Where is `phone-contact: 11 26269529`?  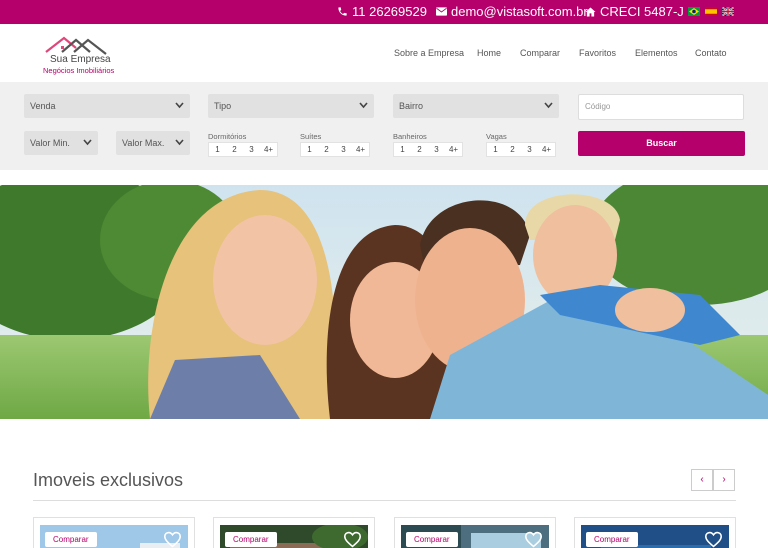
phone-contact: 11 26269529 is located at coordinates (382, 11).